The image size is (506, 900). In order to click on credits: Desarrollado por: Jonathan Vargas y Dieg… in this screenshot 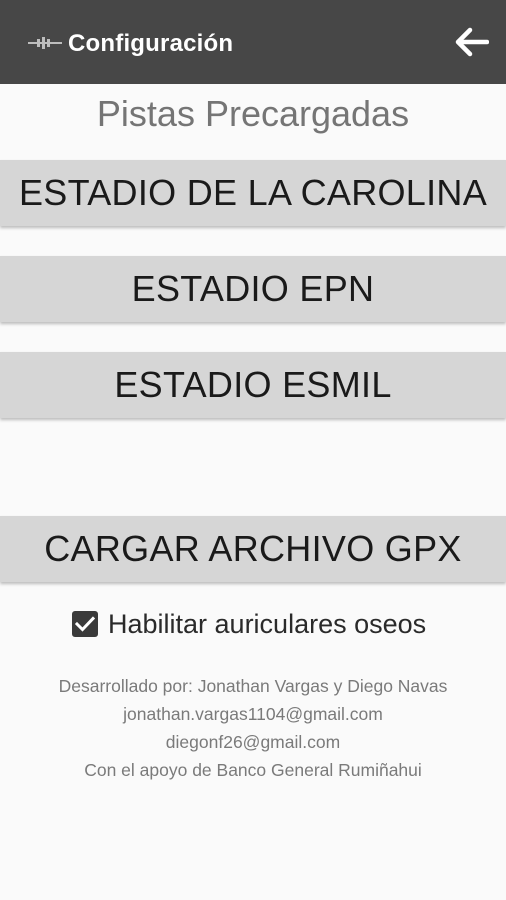, I will do `click(253, 728)`.